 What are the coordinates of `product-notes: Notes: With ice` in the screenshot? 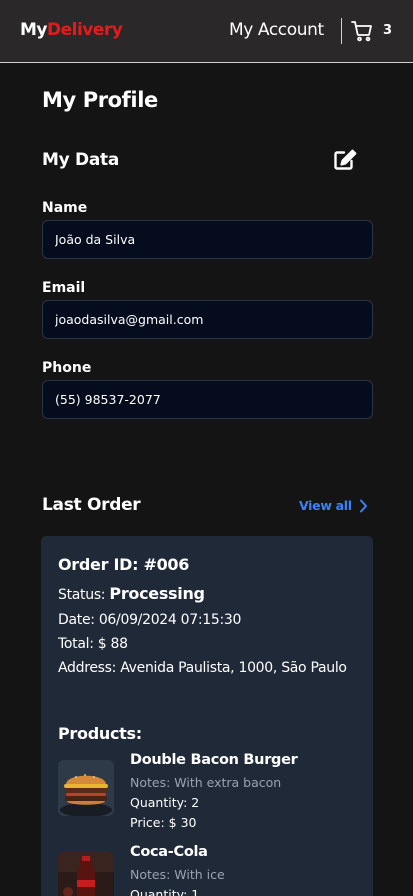 It's located at (177, 874).